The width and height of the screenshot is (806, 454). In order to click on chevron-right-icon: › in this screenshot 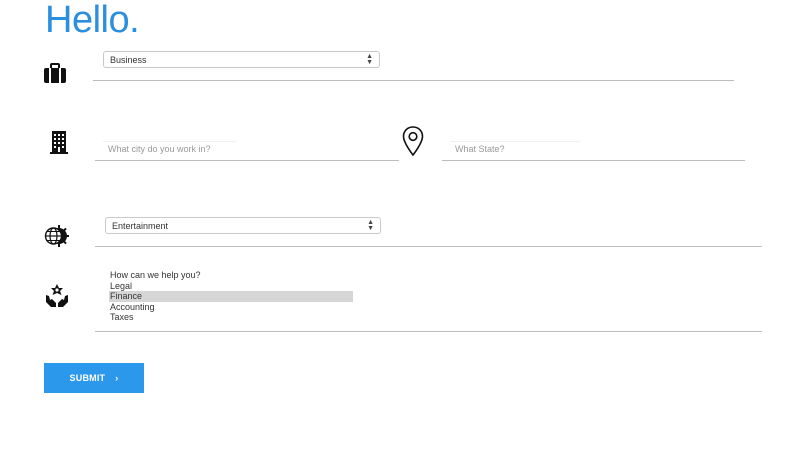, I will do `click(117, 378)`.